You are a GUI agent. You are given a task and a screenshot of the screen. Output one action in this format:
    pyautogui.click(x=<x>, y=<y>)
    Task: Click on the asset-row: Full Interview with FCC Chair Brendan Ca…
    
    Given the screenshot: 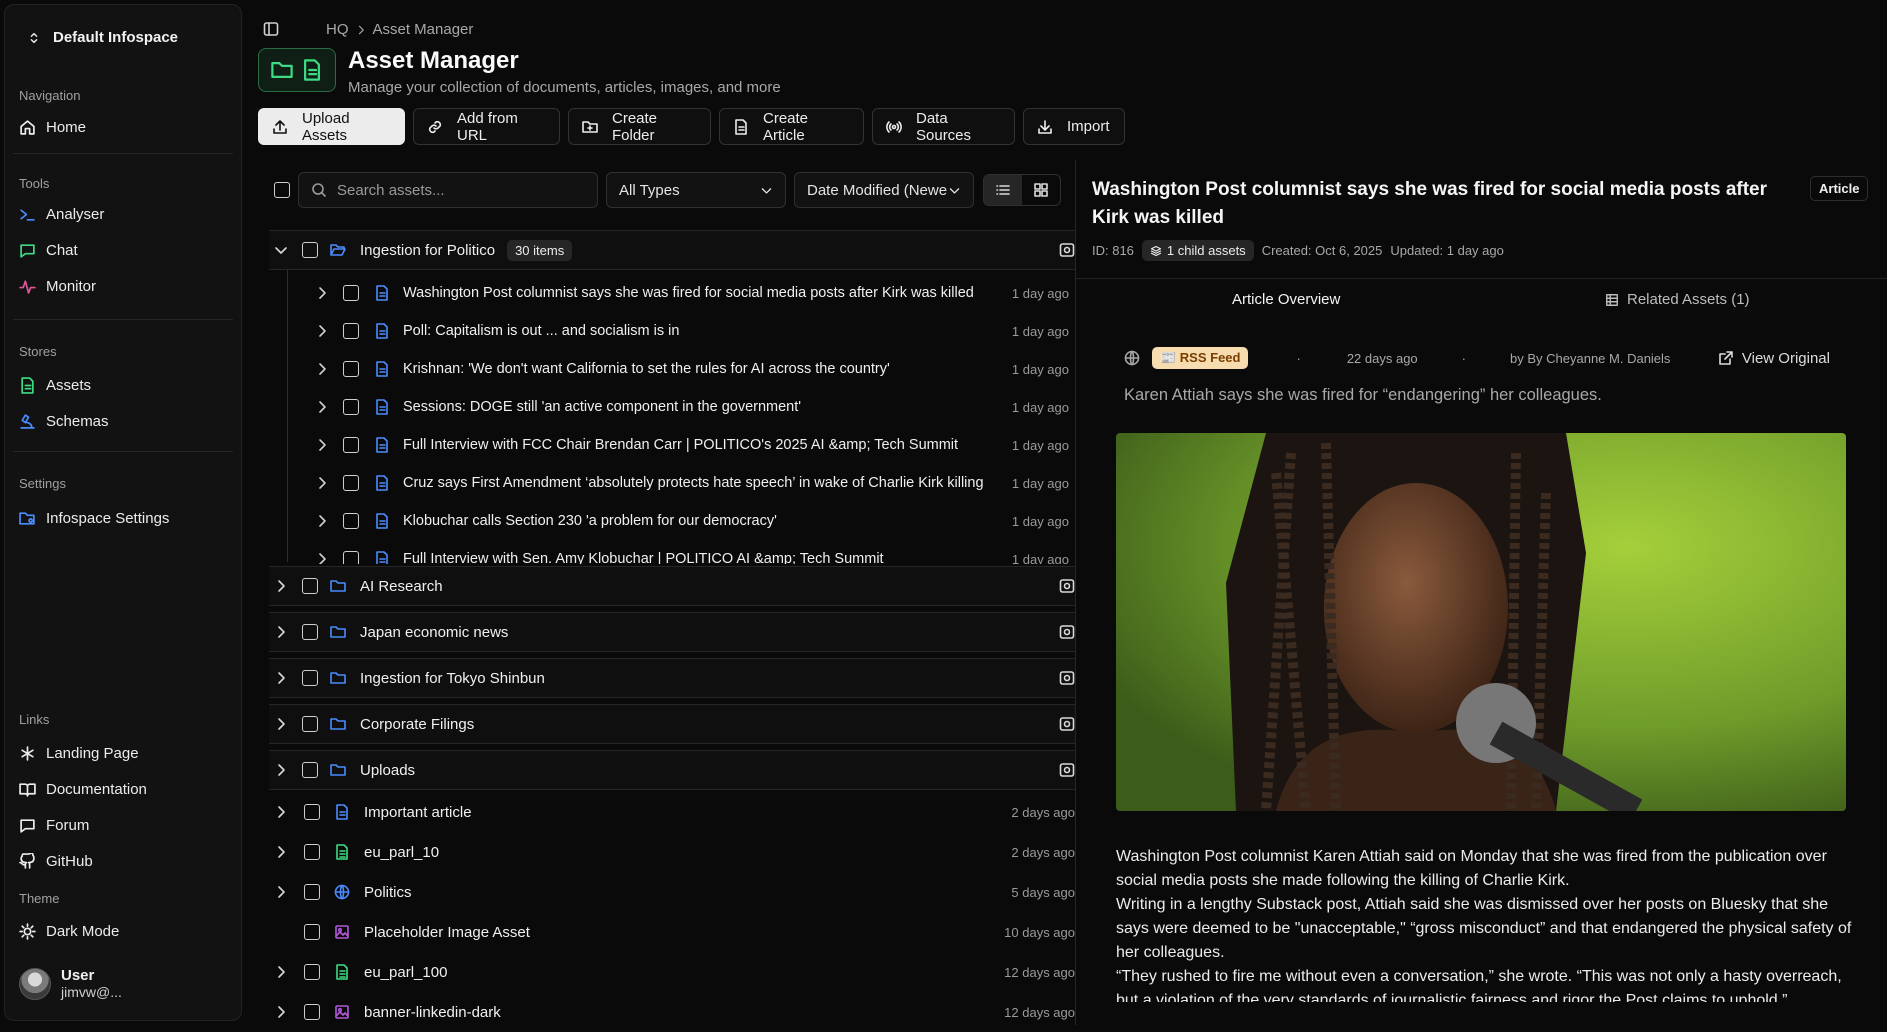 What is the action you would take?
    pyautogui.click(x=680, y=445)
    